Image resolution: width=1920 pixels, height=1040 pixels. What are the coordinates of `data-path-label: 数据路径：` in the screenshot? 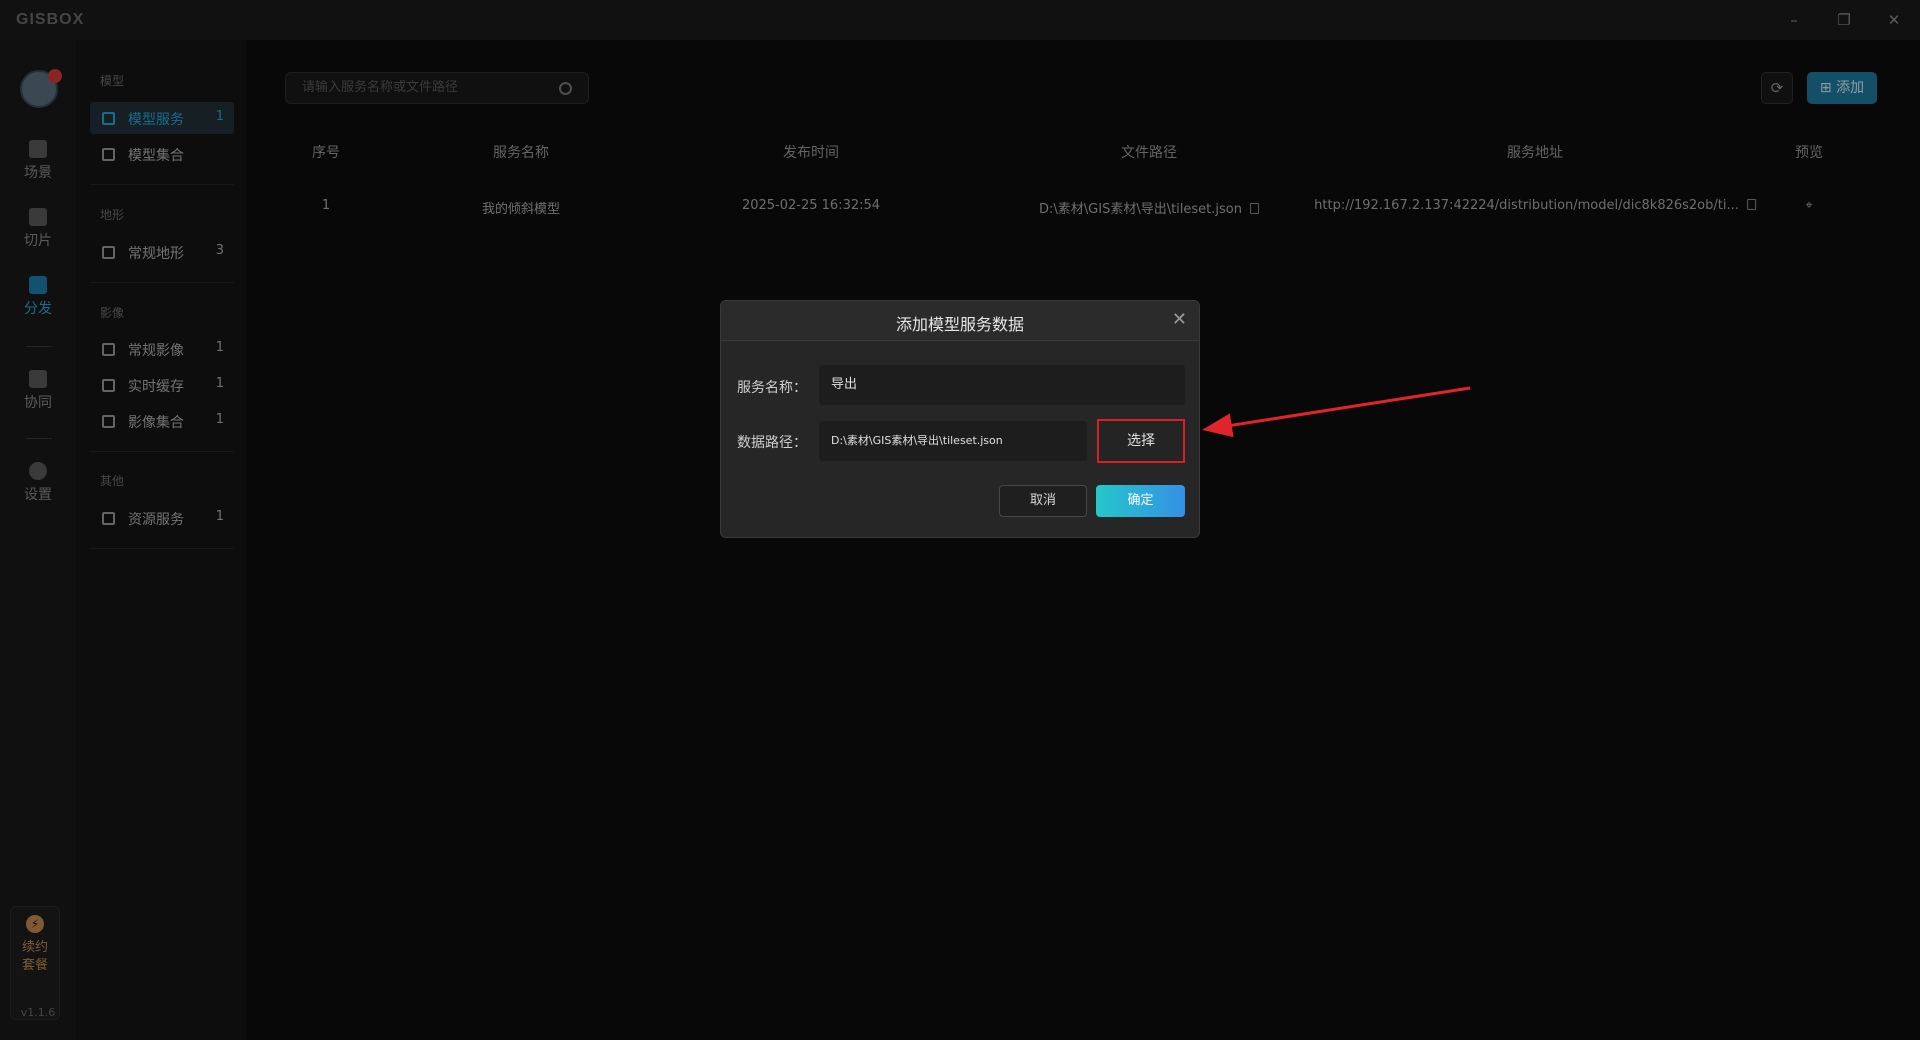 It's located at (772, 443).